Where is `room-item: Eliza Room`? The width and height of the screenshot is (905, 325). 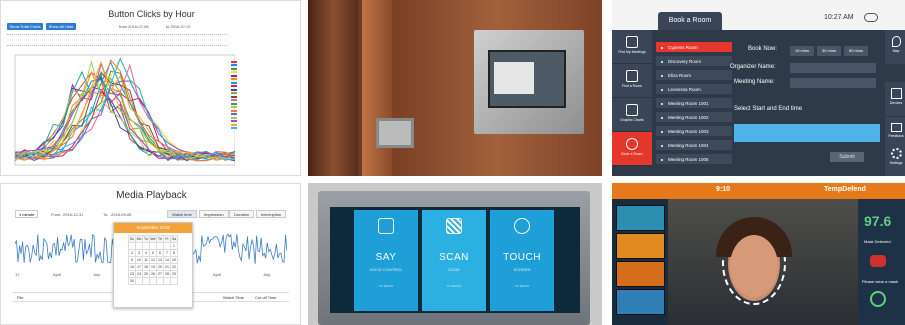
room-item: Eliza Room is located at coordinates (694, 75).